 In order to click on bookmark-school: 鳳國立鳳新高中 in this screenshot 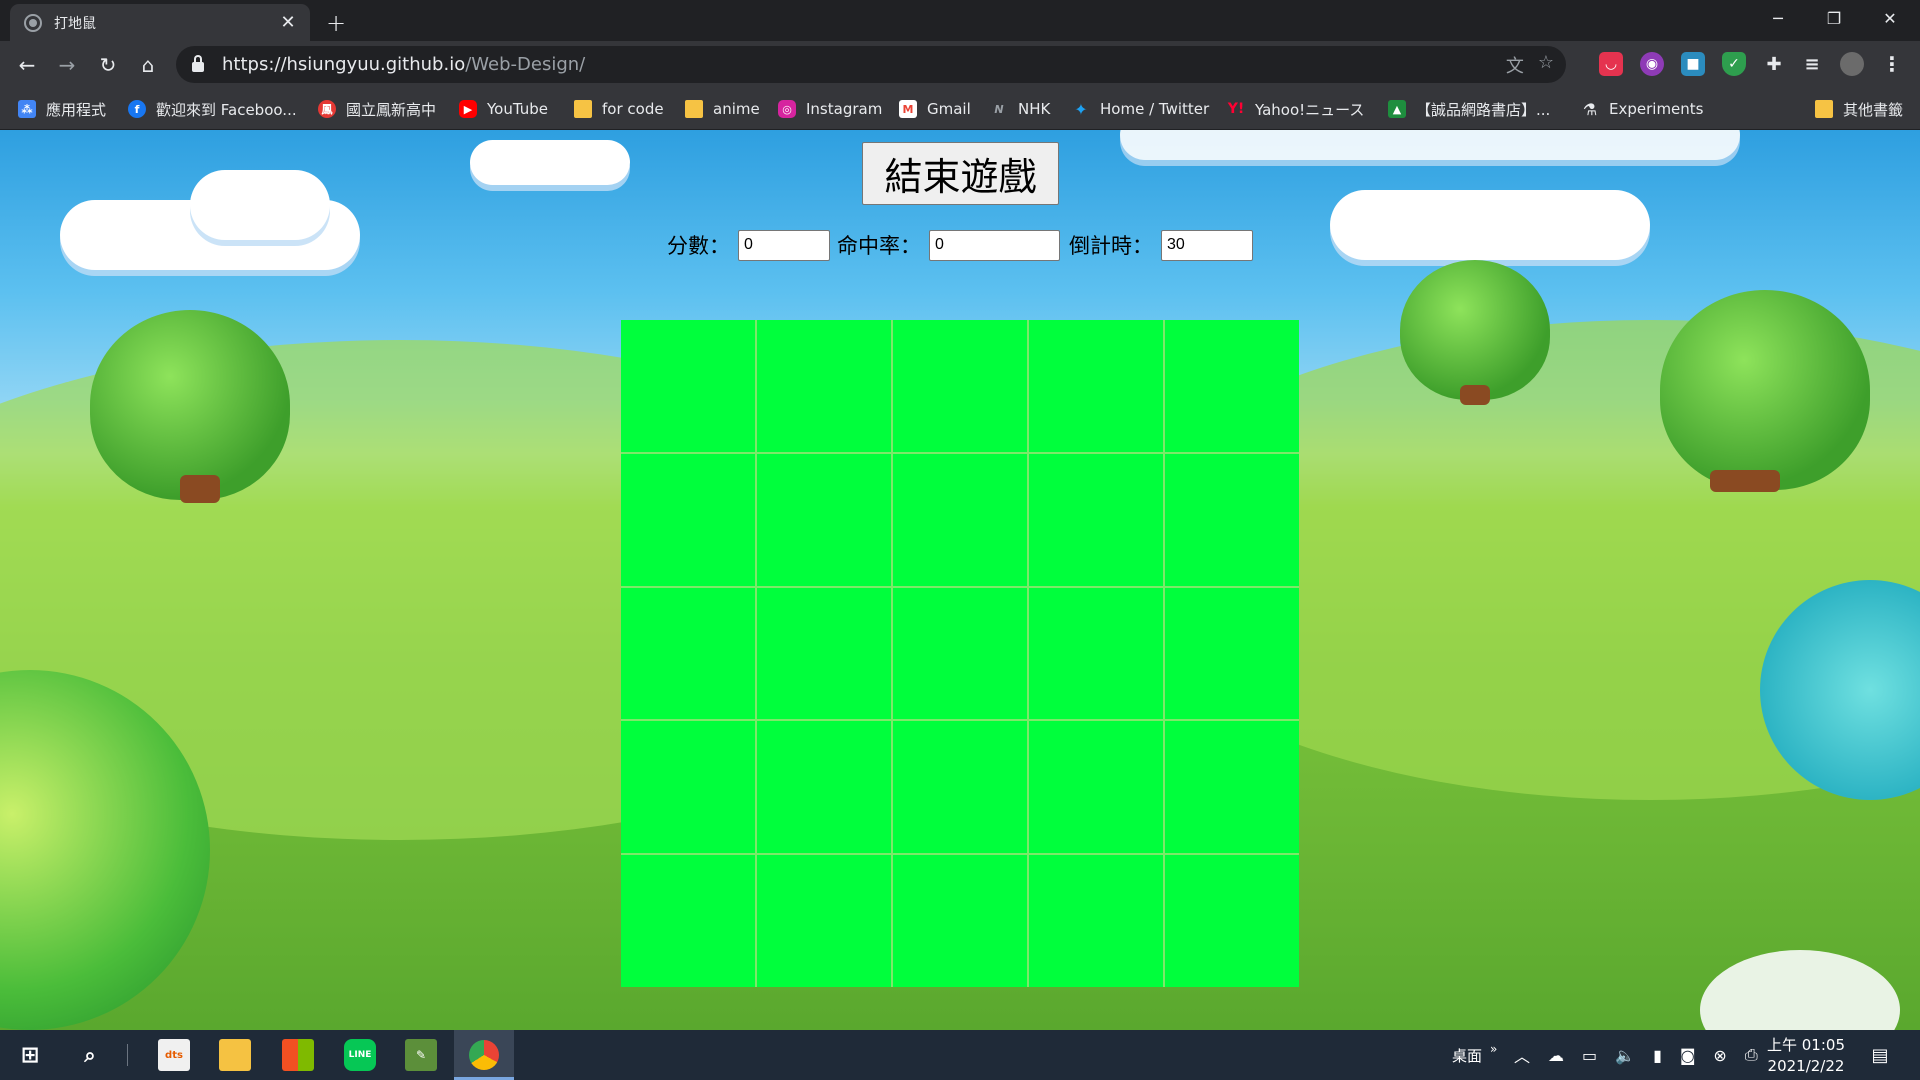, I will do `click(377, 109)`.